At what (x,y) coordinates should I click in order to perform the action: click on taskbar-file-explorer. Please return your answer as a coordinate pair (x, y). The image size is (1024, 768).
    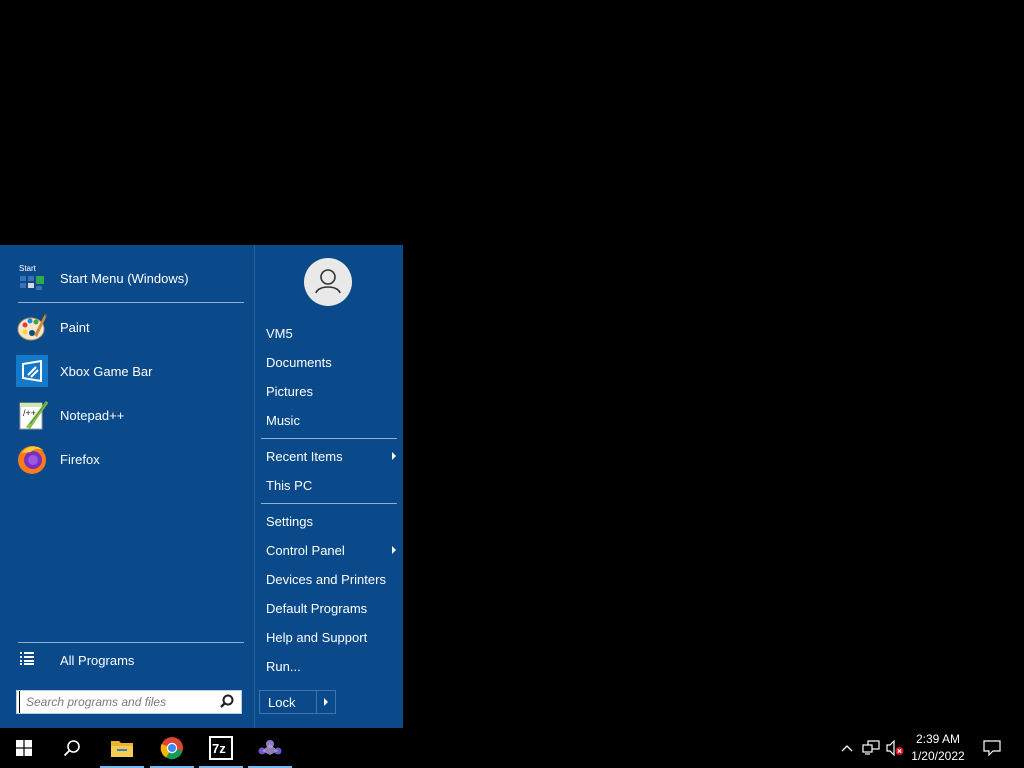
    Looking at the image, I should click on (122, 748).